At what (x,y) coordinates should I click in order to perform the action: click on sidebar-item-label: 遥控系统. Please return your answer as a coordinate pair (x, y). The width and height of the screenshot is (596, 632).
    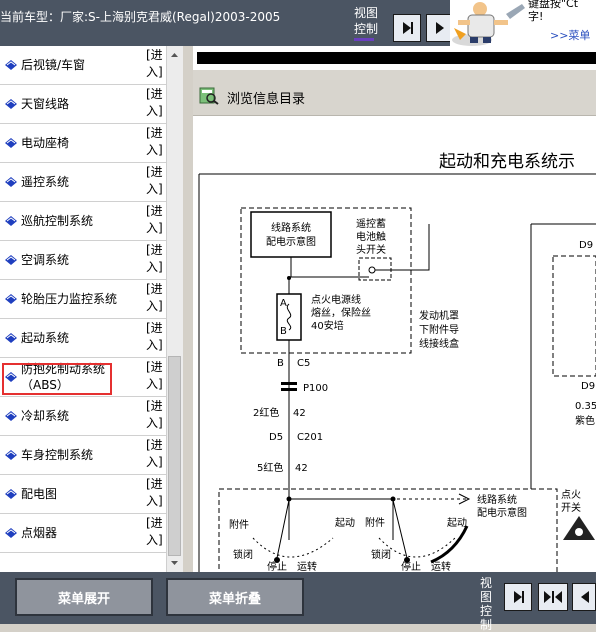
    Looking at the image, I should click on (45, 182).